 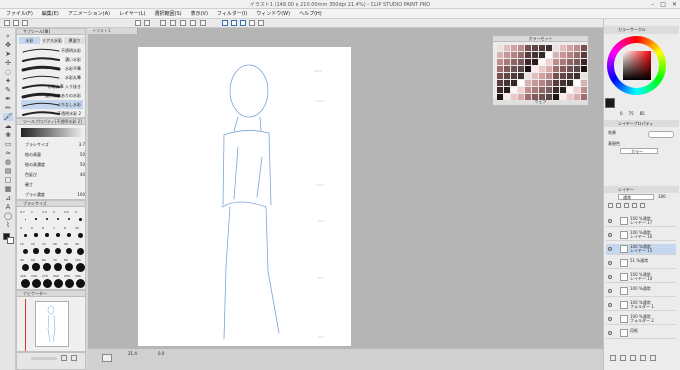 What do you see at coordinates (25, 233) in the screenshot?
I see `brush-size-option: 4` at bounding box center [25, 233].